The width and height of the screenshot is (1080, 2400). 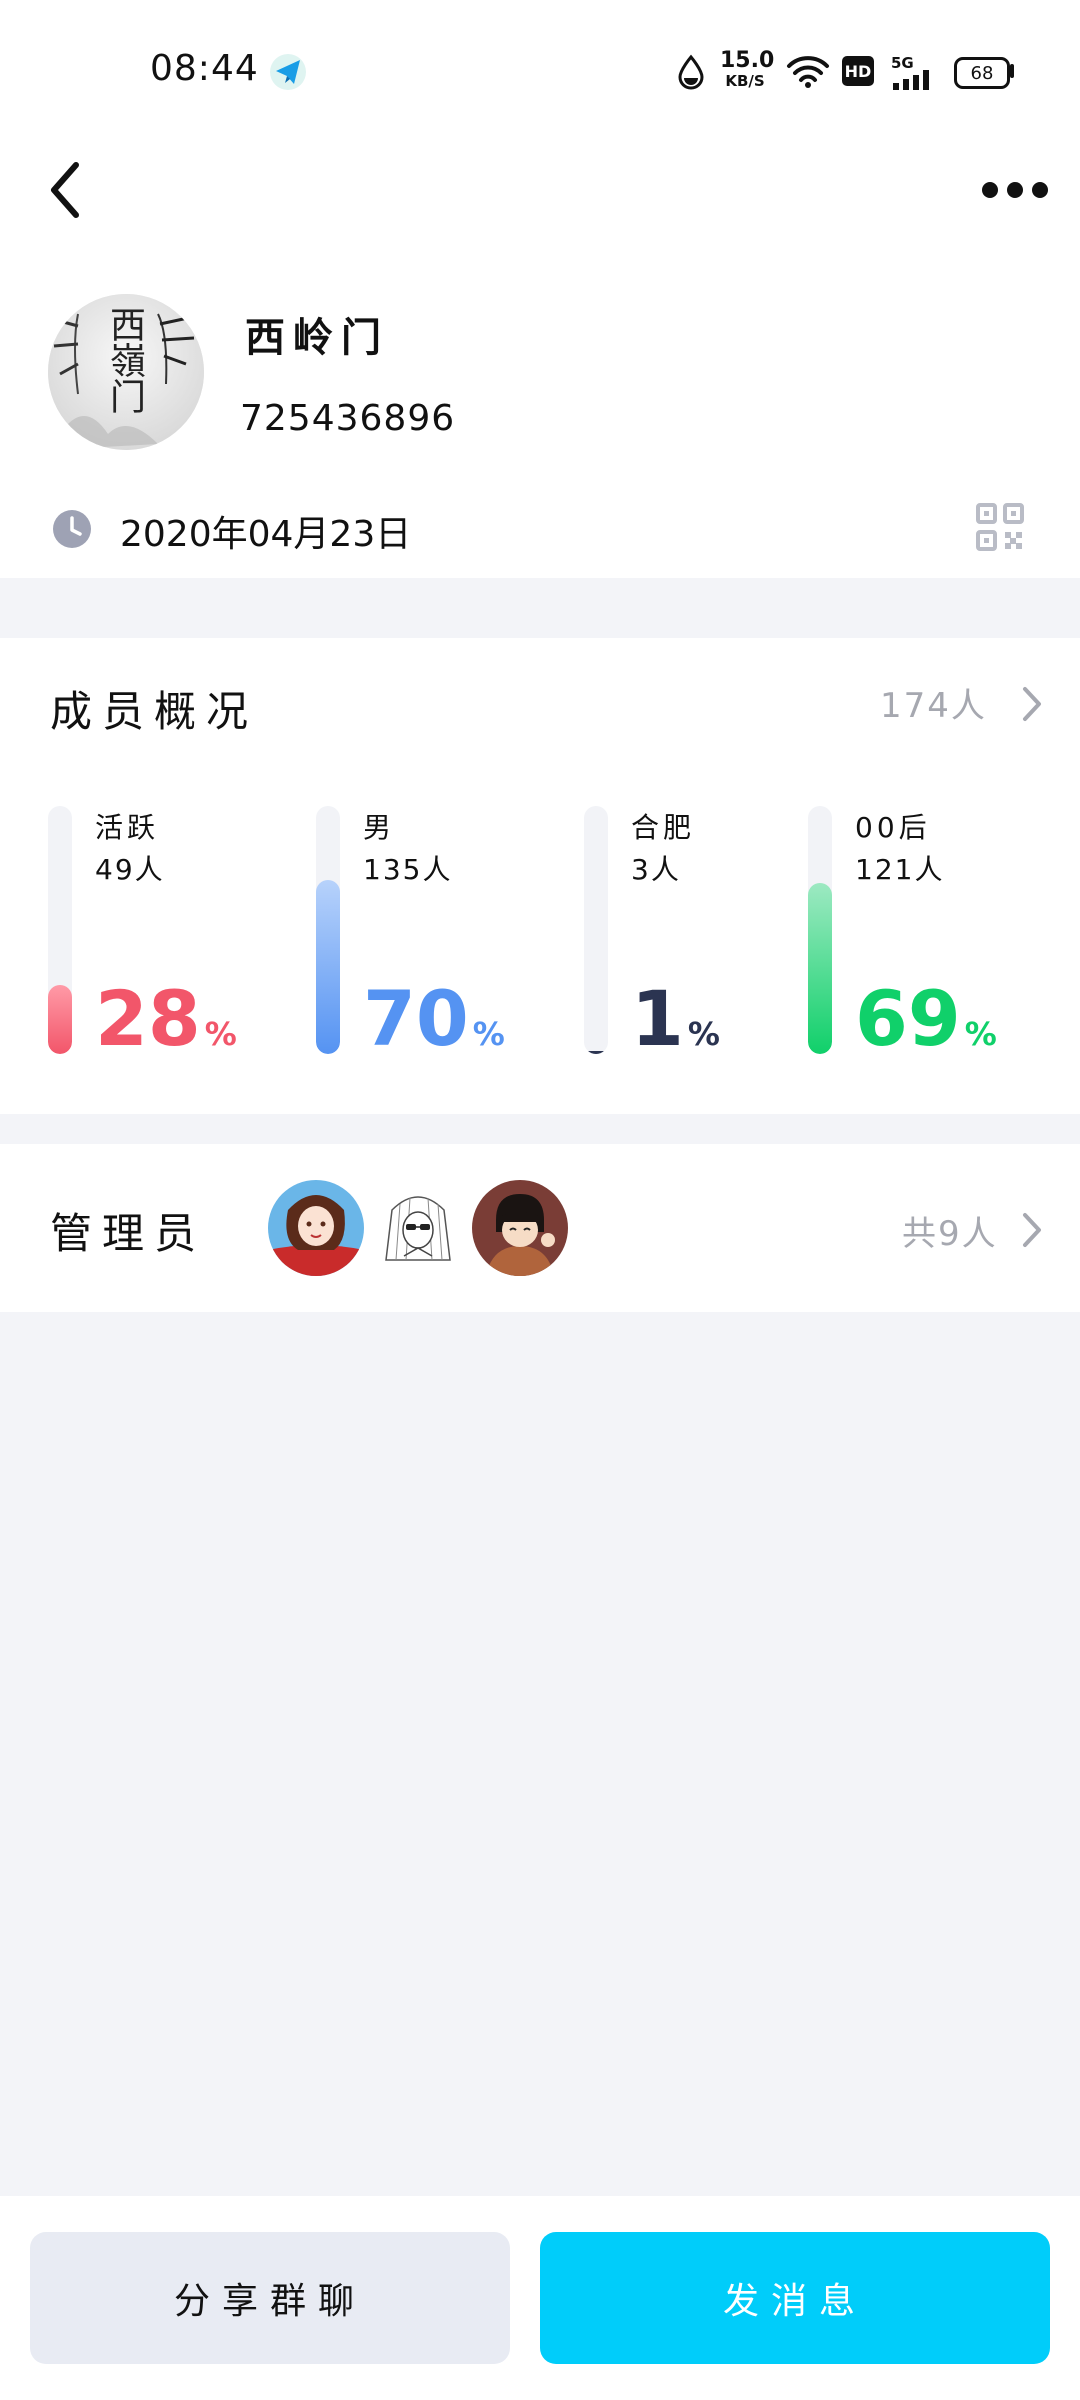 What do you see at coordinates (795, 2298) in the screenshot?
I see `send-message-button: 发消息` at bounding box center [795, 2298].